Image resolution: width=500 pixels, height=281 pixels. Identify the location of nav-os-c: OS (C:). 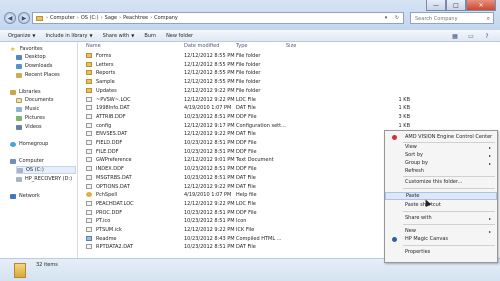
(46, 170).